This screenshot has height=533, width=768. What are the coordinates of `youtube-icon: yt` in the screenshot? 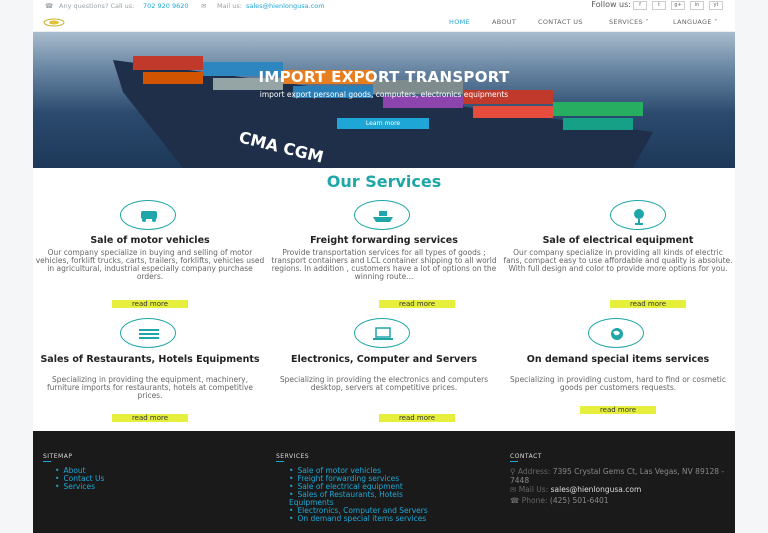 It's located at (716, 5).